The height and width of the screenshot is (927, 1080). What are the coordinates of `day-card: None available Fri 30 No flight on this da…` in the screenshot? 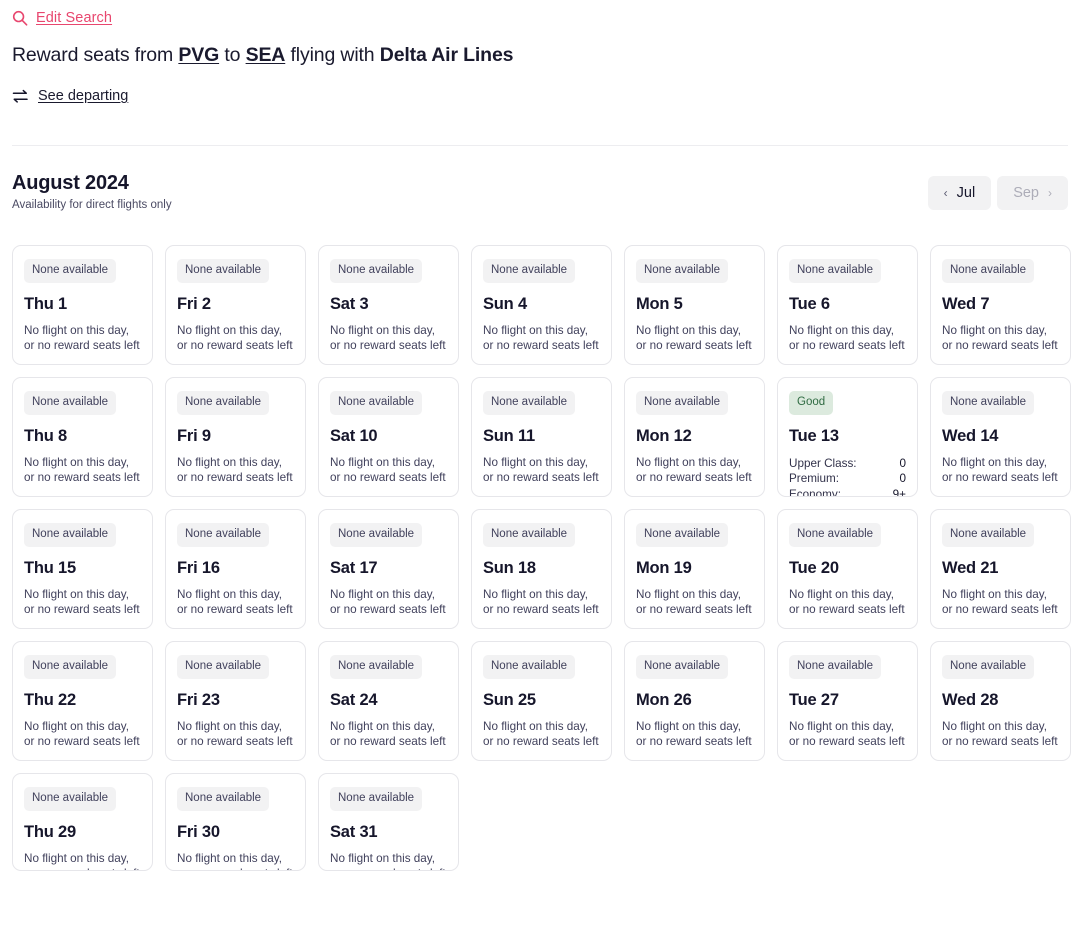 It's located at (235, 822).